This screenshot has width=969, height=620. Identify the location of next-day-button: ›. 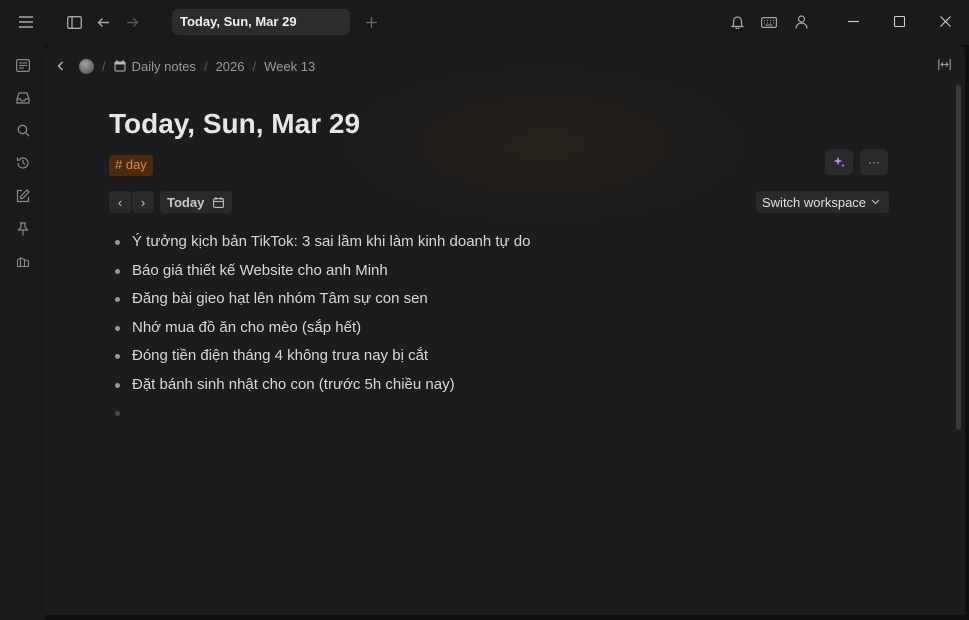
(143, 202).